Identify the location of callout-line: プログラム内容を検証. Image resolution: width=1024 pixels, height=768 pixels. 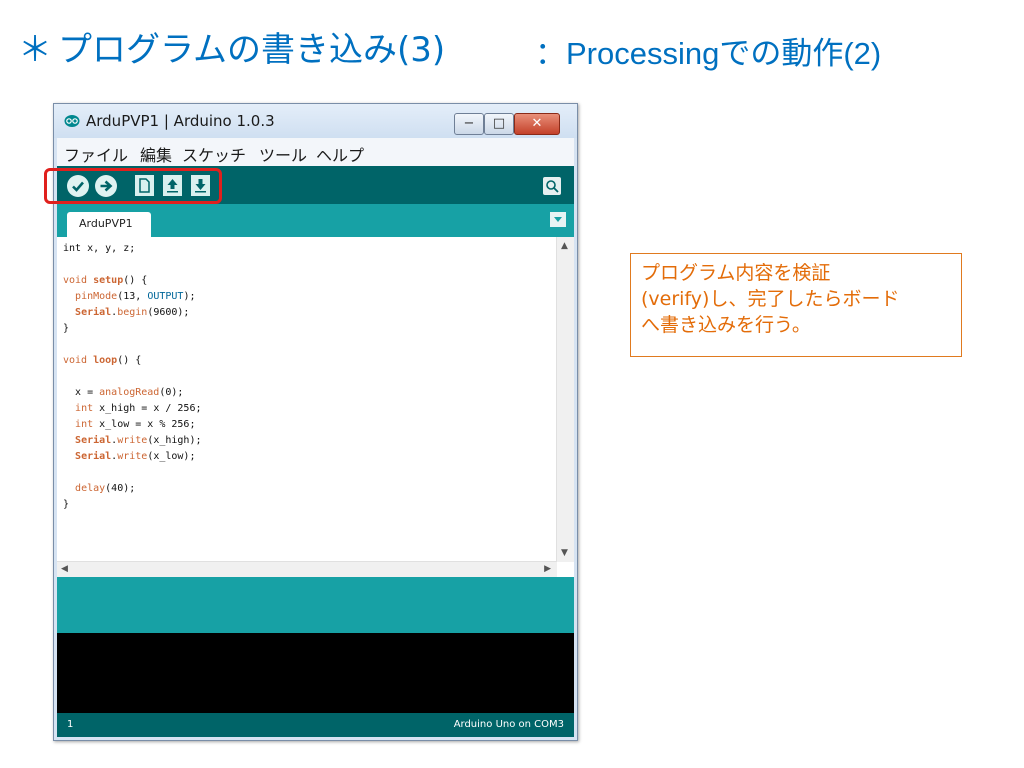
(736, 273).